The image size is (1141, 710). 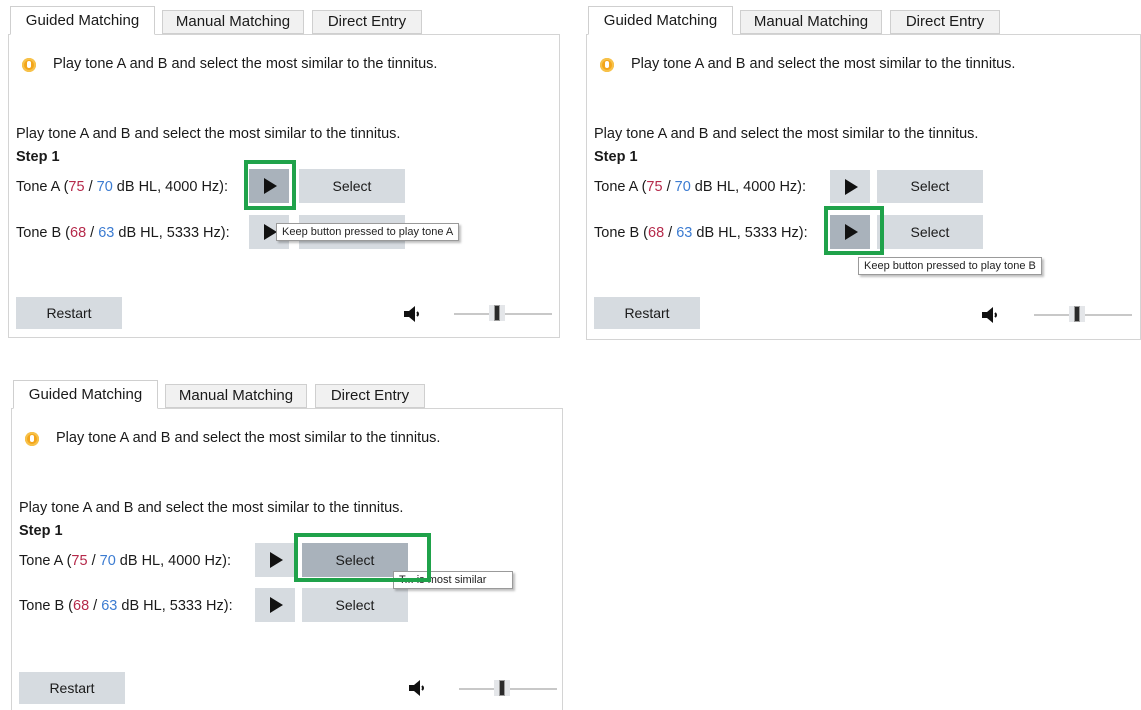 I want to click on tooltip: Keep button pressed to play tone A, so click(x=368, y=232).